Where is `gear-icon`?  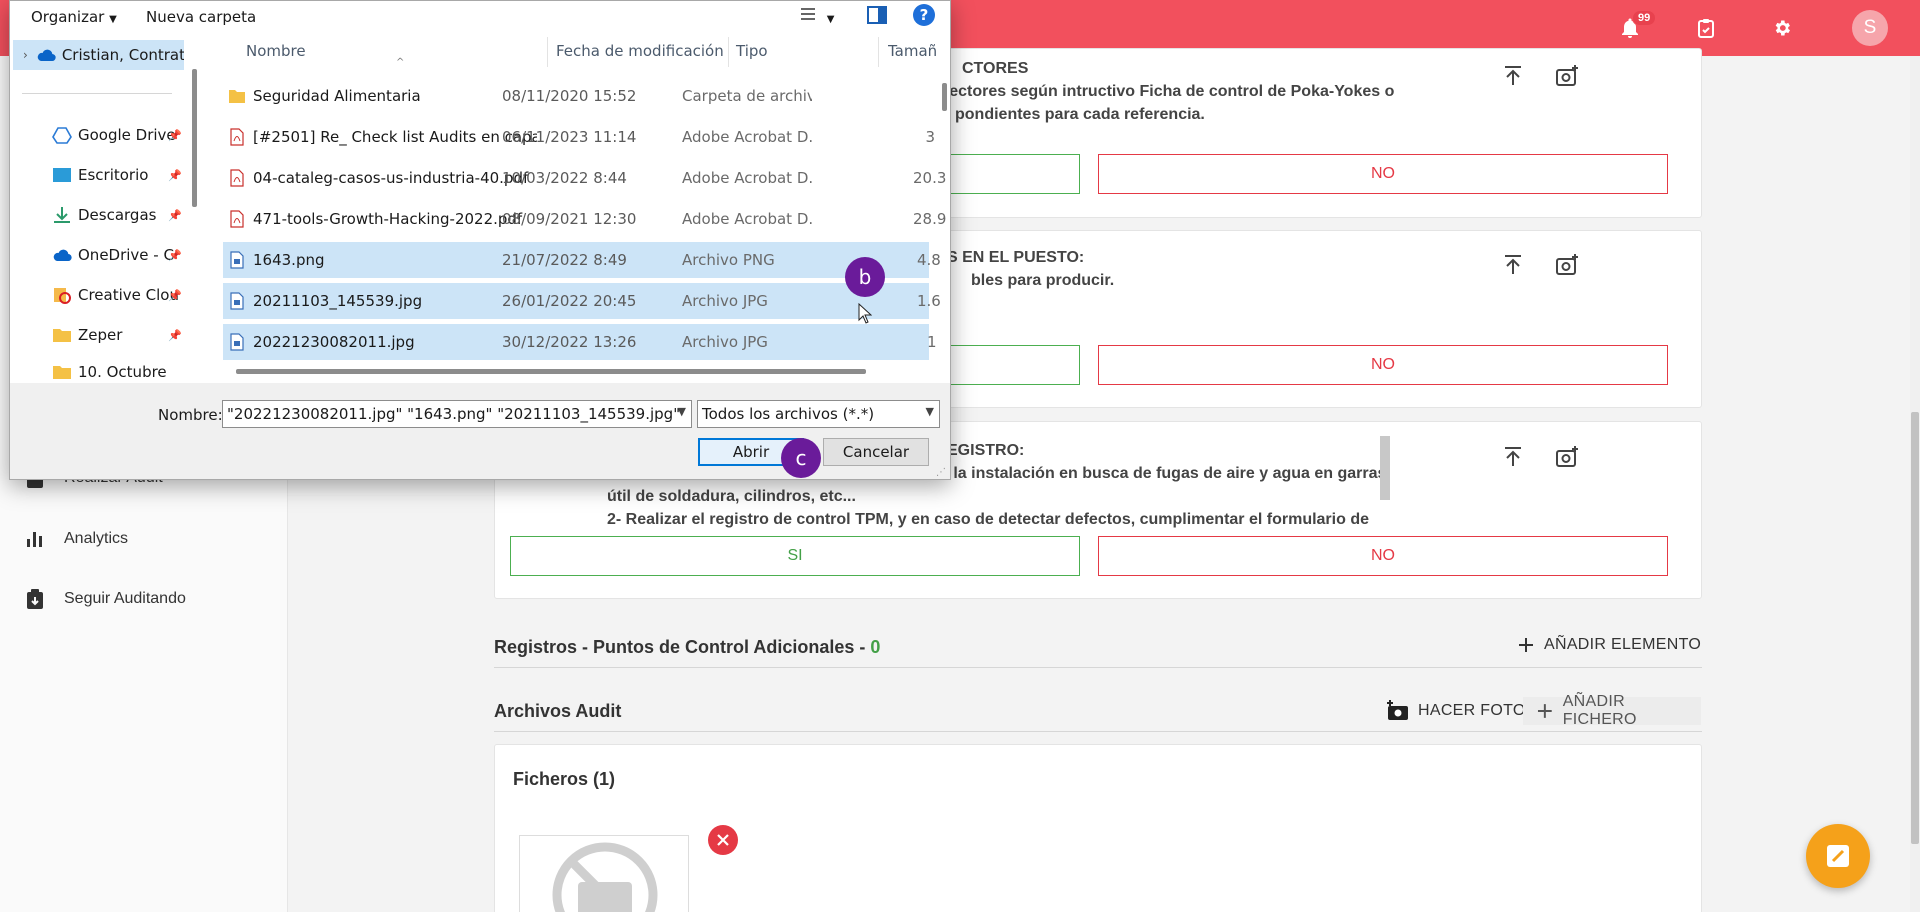
gear-icon is located at coordinates (1782, 28).